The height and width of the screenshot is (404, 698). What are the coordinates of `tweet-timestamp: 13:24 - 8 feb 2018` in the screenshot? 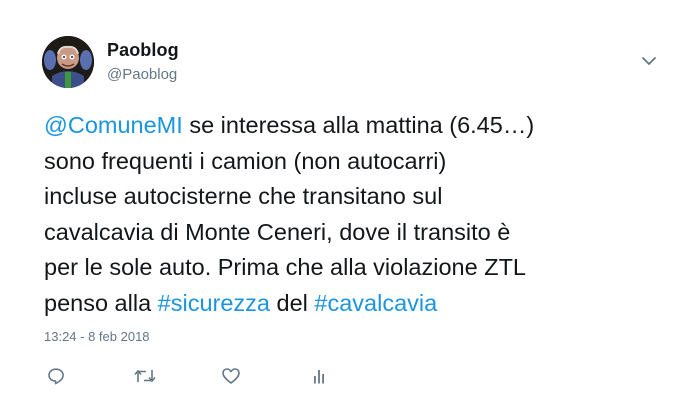 It's located at (97, 336).